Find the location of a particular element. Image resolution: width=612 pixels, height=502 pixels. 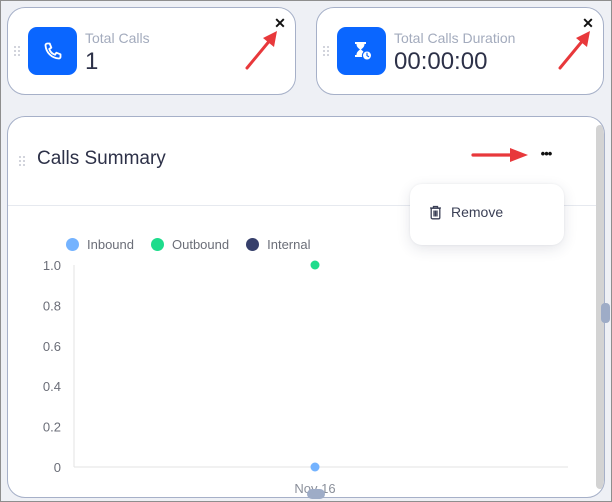

phone-icon is located at coordinates (52, 51).